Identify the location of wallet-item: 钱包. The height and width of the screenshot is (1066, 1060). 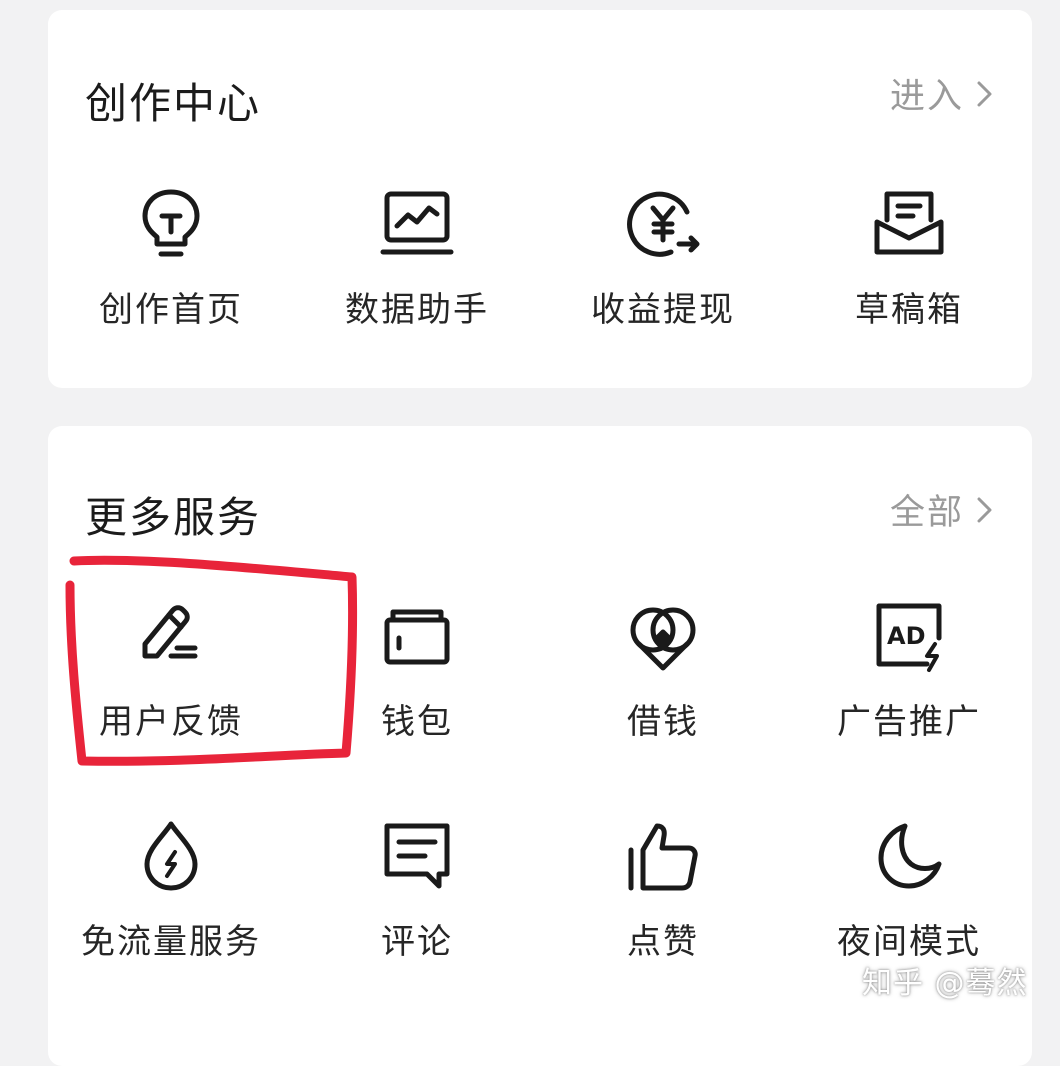
(417, 670).